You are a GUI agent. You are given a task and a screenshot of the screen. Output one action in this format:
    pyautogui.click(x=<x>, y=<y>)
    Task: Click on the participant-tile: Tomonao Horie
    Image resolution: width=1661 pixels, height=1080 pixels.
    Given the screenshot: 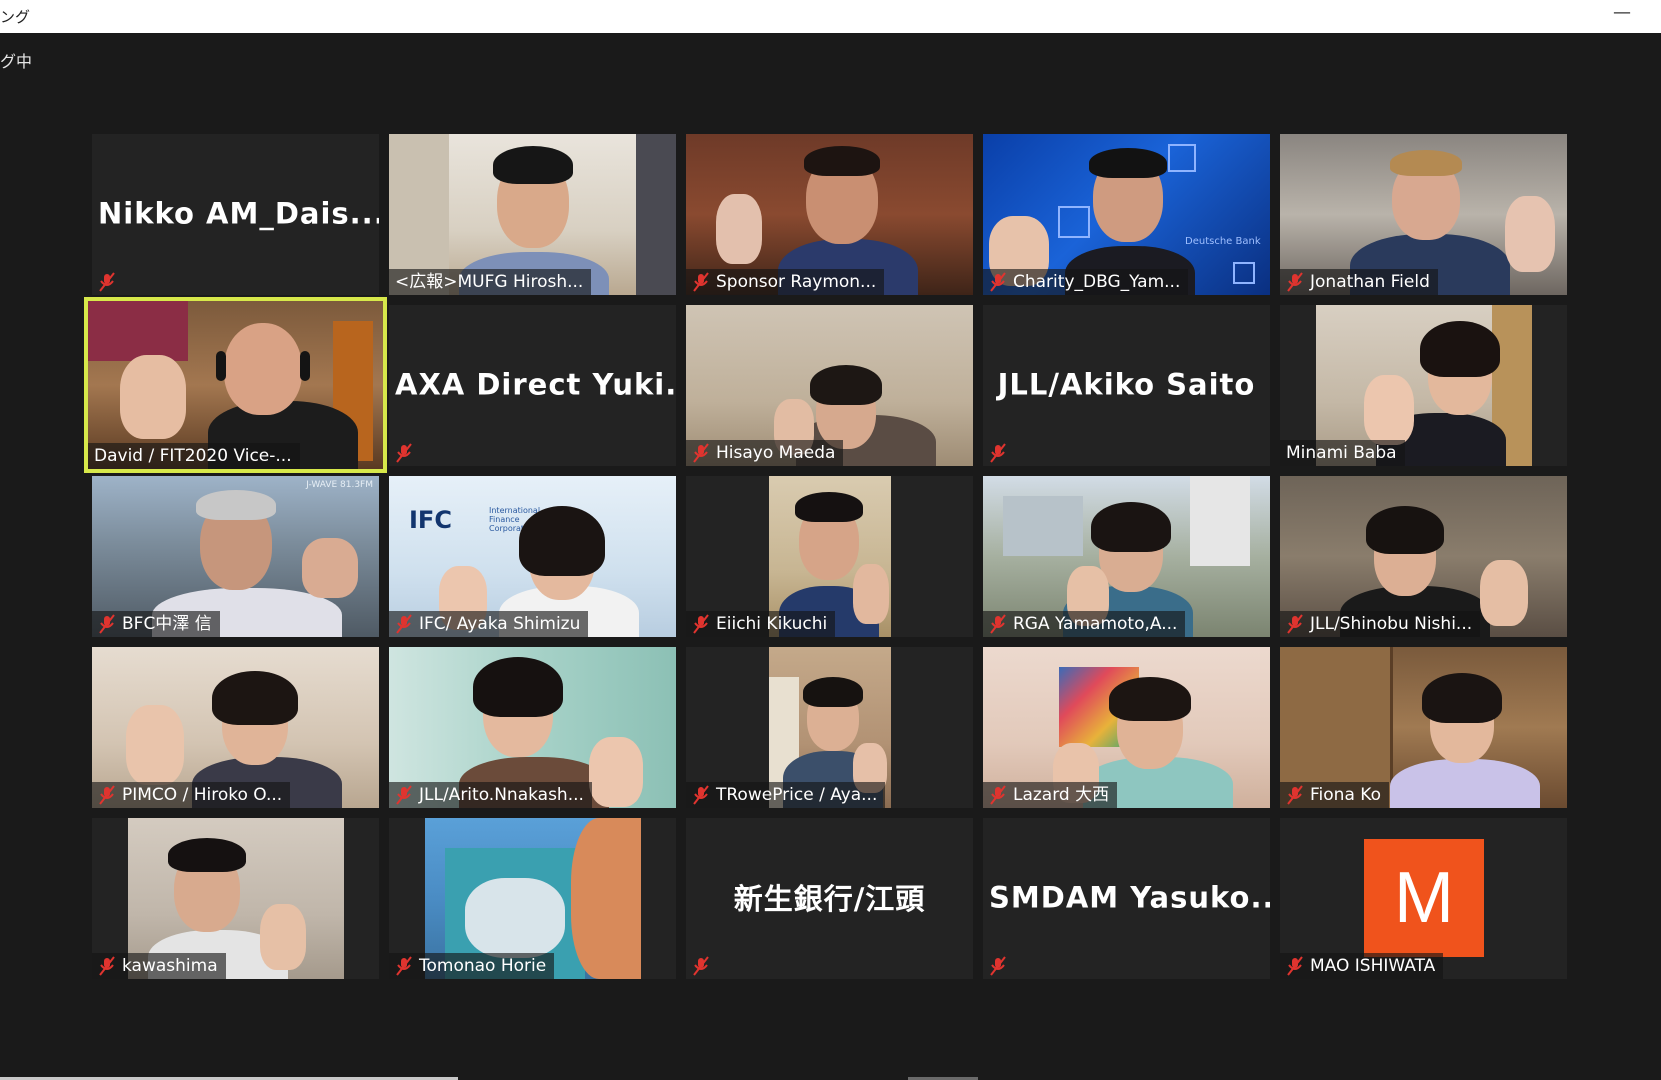 What is the action you would take?
    pyautogui.click(x=532, y=898)
    